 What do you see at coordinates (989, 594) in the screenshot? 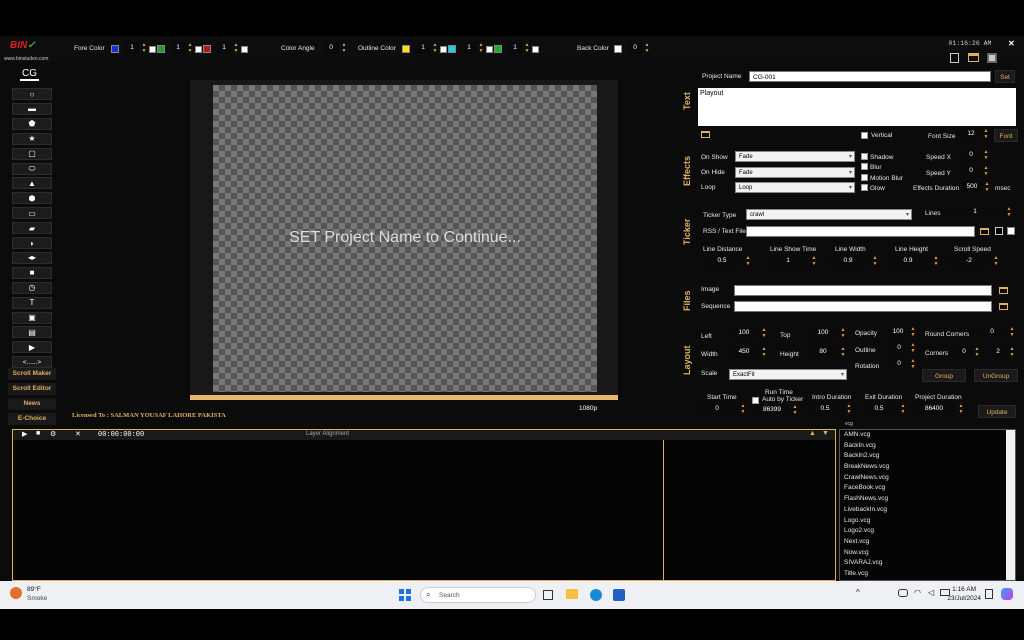
I see `notification-icon` at bounding box center [989, 594].